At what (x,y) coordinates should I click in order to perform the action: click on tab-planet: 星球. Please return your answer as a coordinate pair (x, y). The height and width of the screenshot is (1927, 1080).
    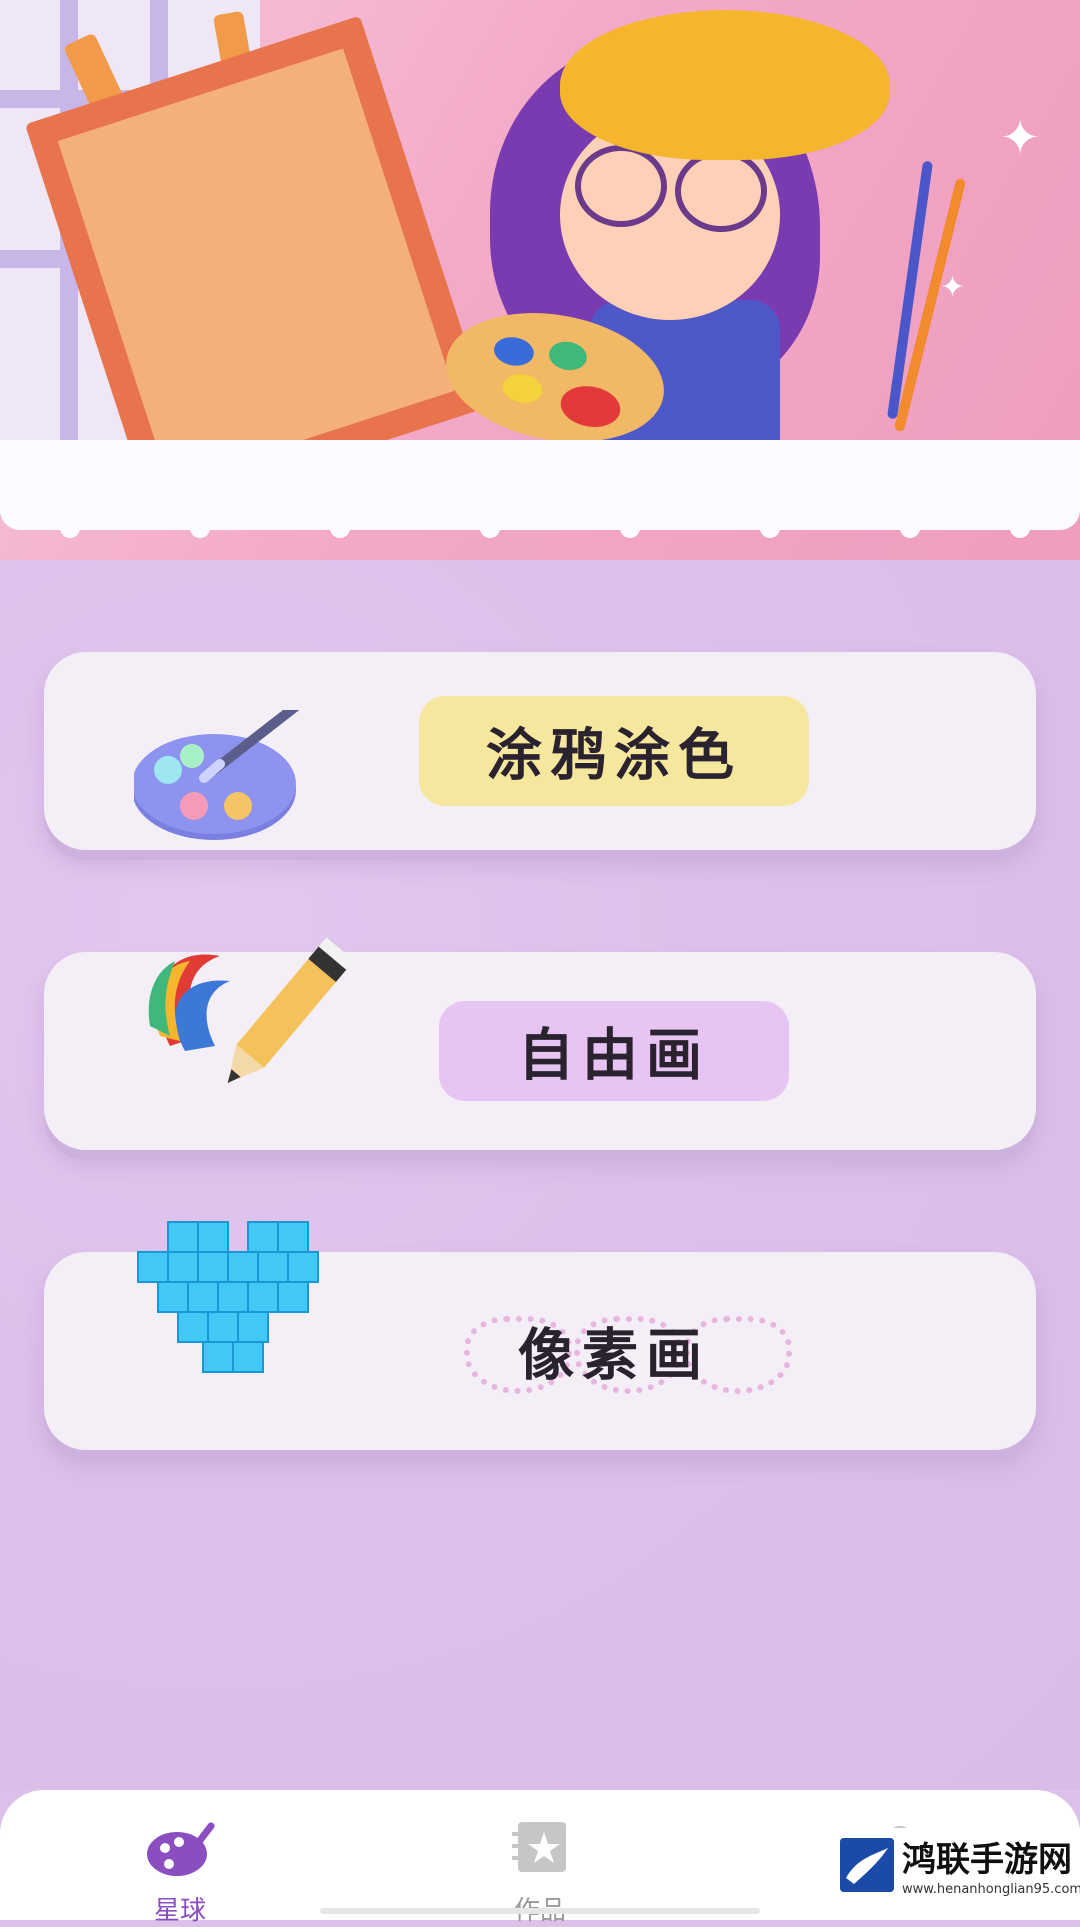
    Looking at the image, I should click on (180, 1868).